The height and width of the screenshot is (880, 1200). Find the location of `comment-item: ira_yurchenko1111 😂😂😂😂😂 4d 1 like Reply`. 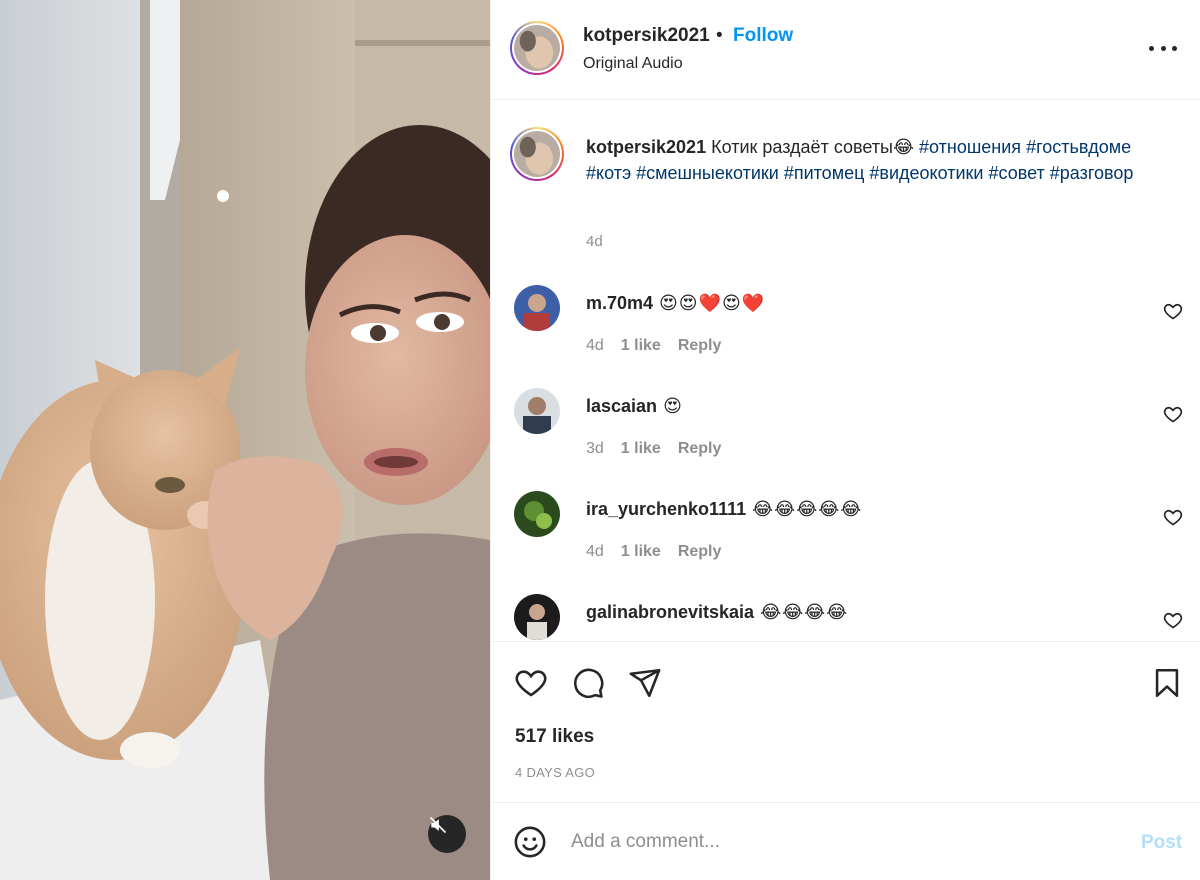

comment-item: ira_yurchenko1111 😂😂😂😂😂 4d 1 like Reply is located at coordinates (845, 541).